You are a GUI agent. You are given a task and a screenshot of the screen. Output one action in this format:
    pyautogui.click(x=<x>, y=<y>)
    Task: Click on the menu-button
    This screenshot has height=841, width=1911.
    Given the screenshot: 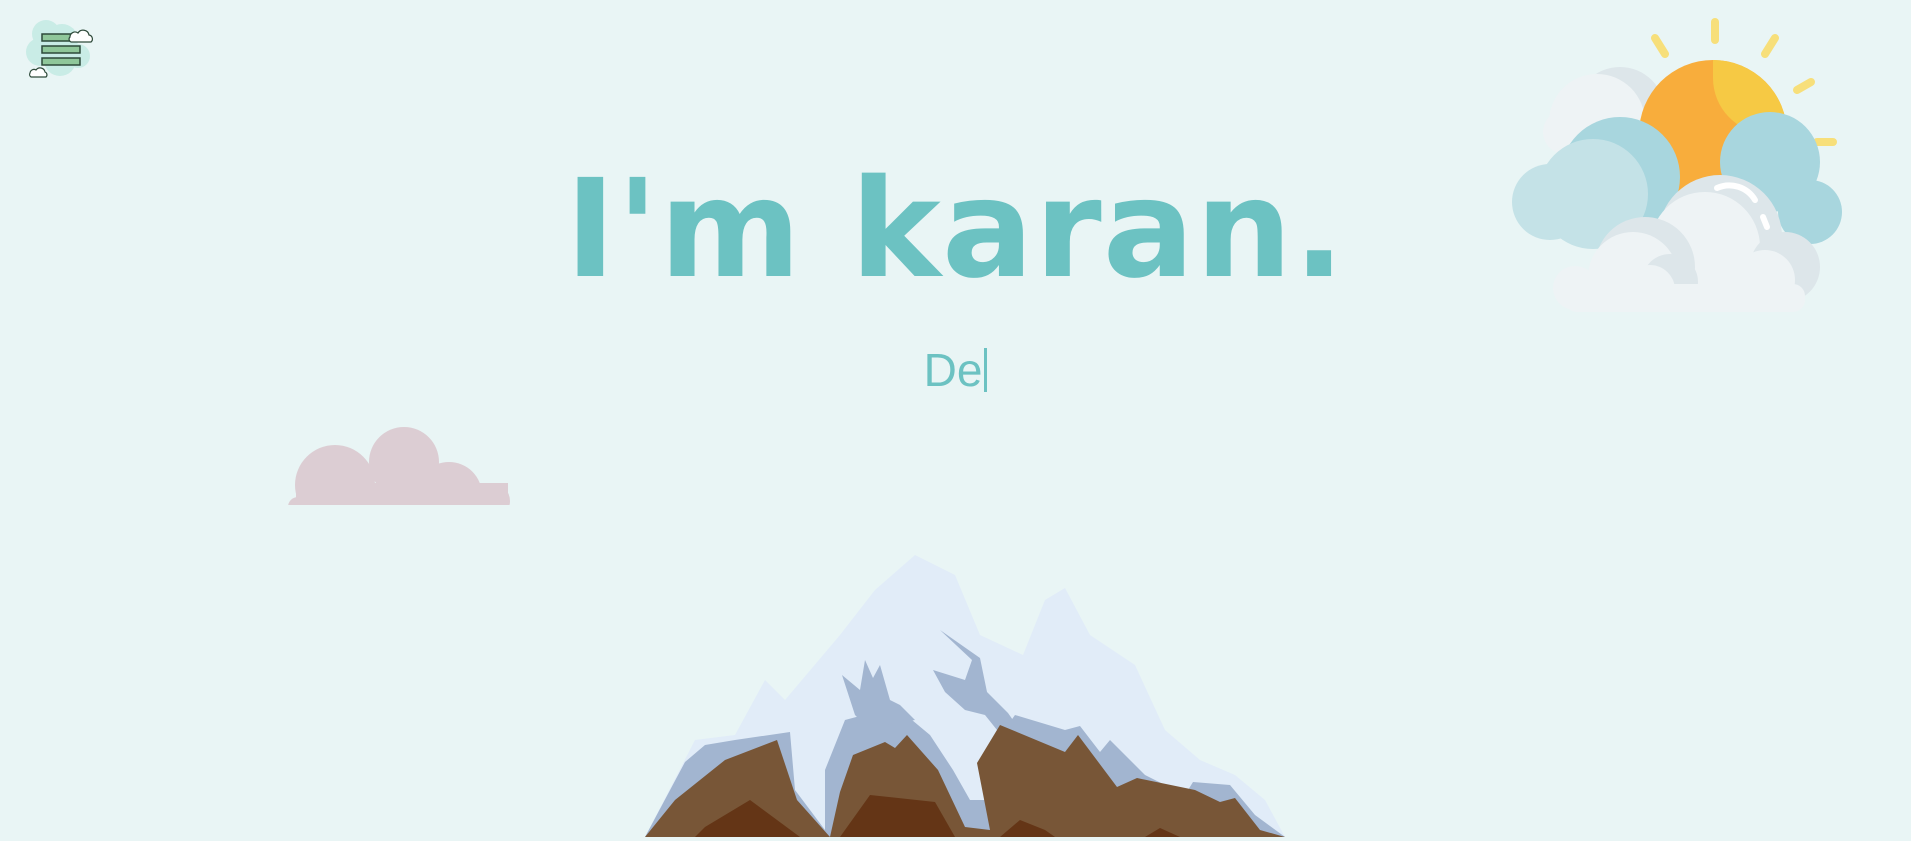 What is the action you would take?
    pyautogui.click(x=60, y=49)
    